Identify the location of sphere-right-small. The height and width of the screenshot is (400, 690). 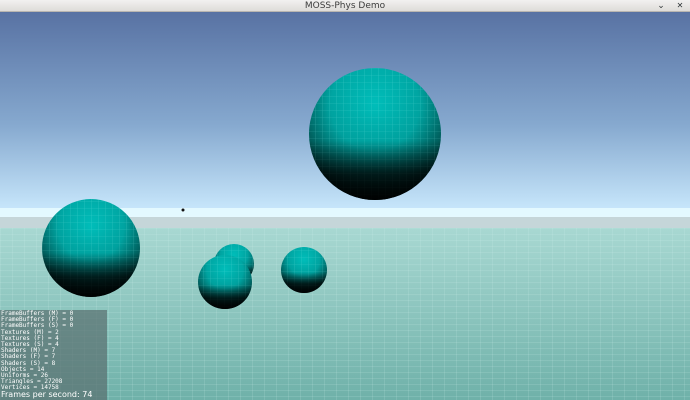
(304, 270).